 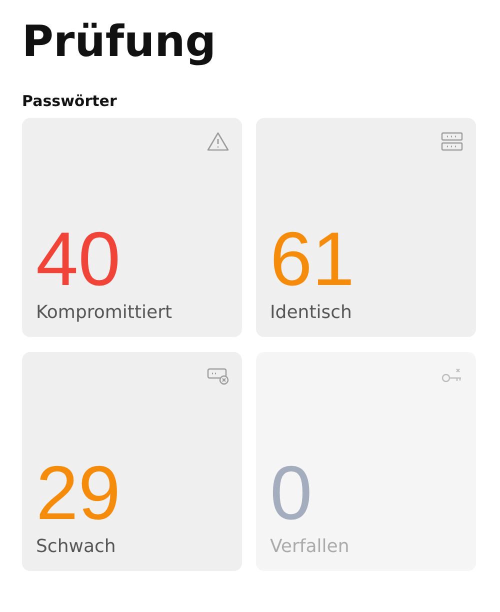 What do you see at coordinates (76, 546) in the screenshot?
I see `stat-label: Schwach` at bounding box center [76, 546].